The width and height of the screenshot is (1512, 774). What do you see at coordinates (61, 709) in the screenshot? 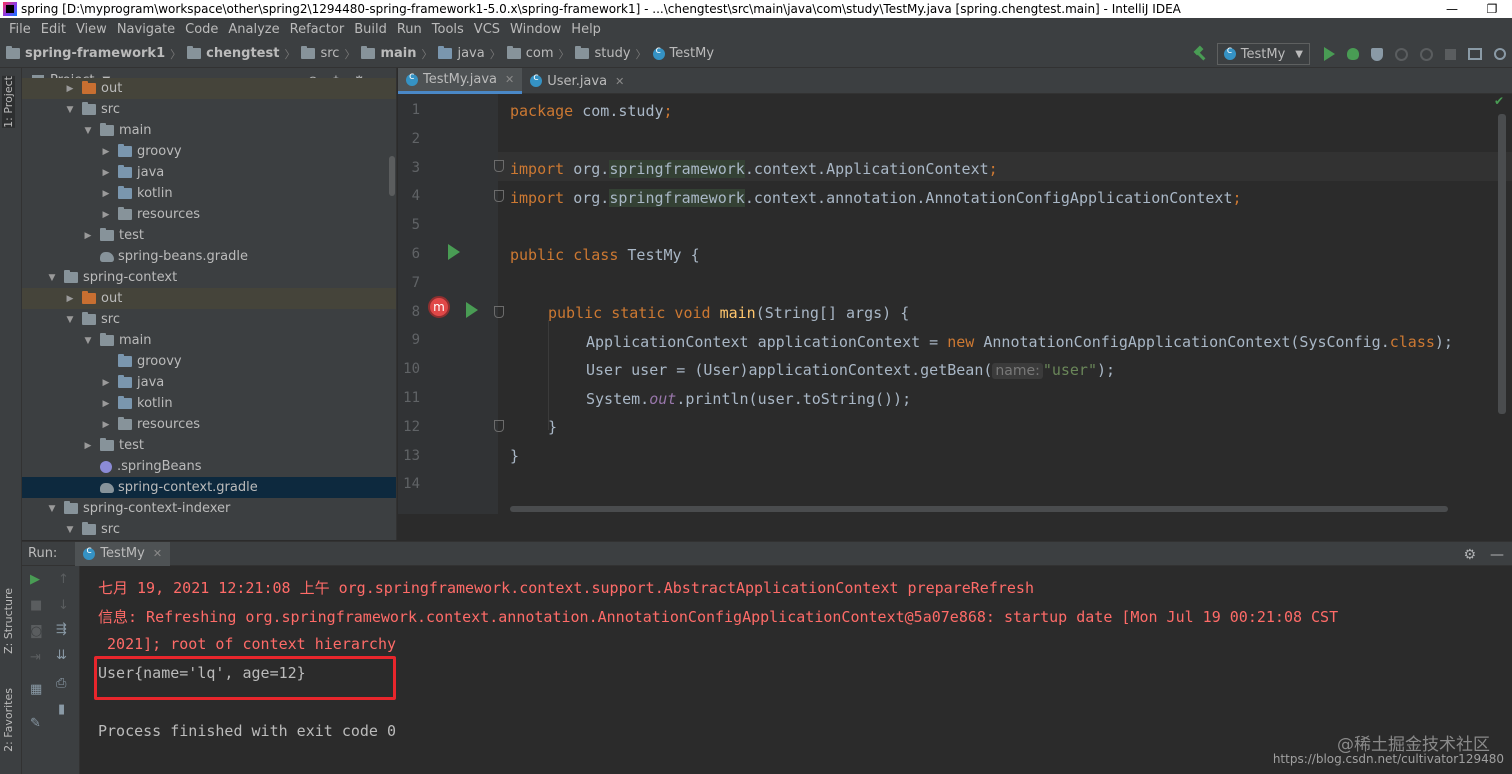
I see `trash-icon: ▮` at bounding box center [61, 709].